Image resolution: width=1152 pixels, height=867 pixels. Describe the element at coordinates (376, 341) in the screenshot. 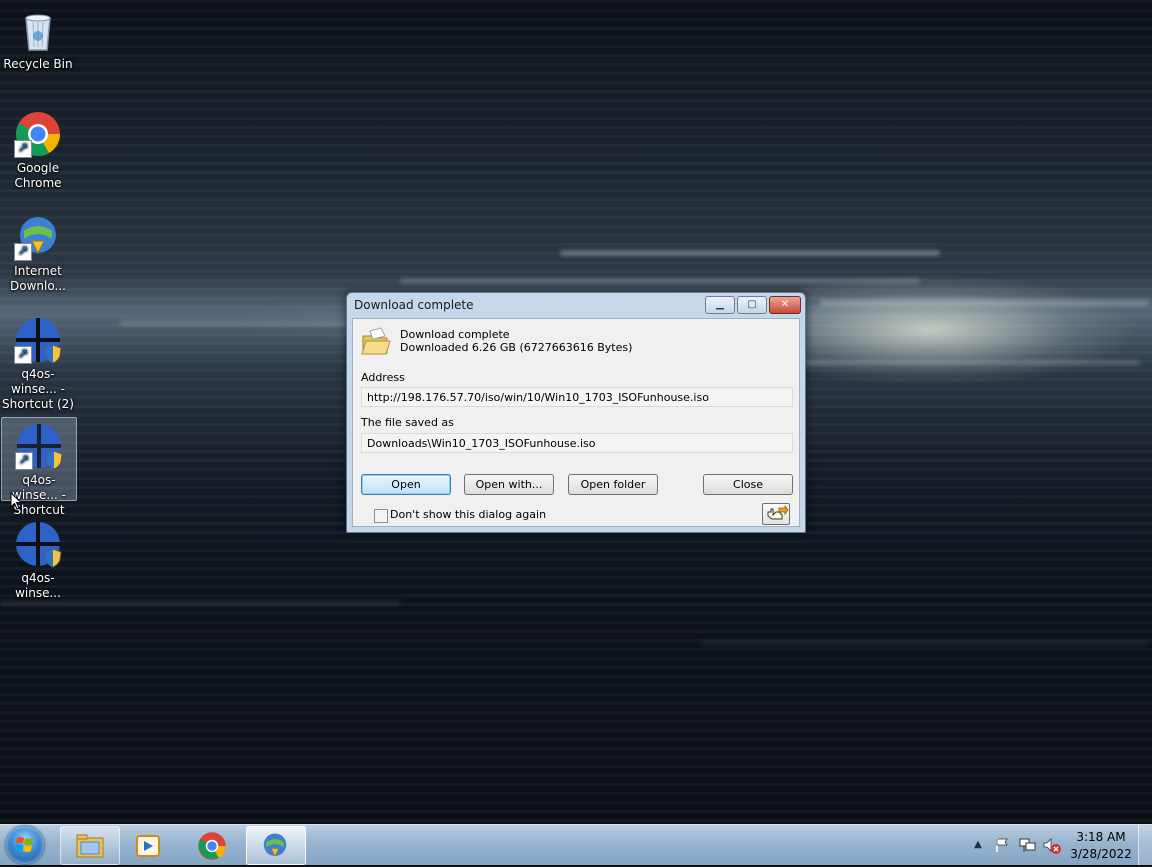

I see `folder-open-icon` at that location.